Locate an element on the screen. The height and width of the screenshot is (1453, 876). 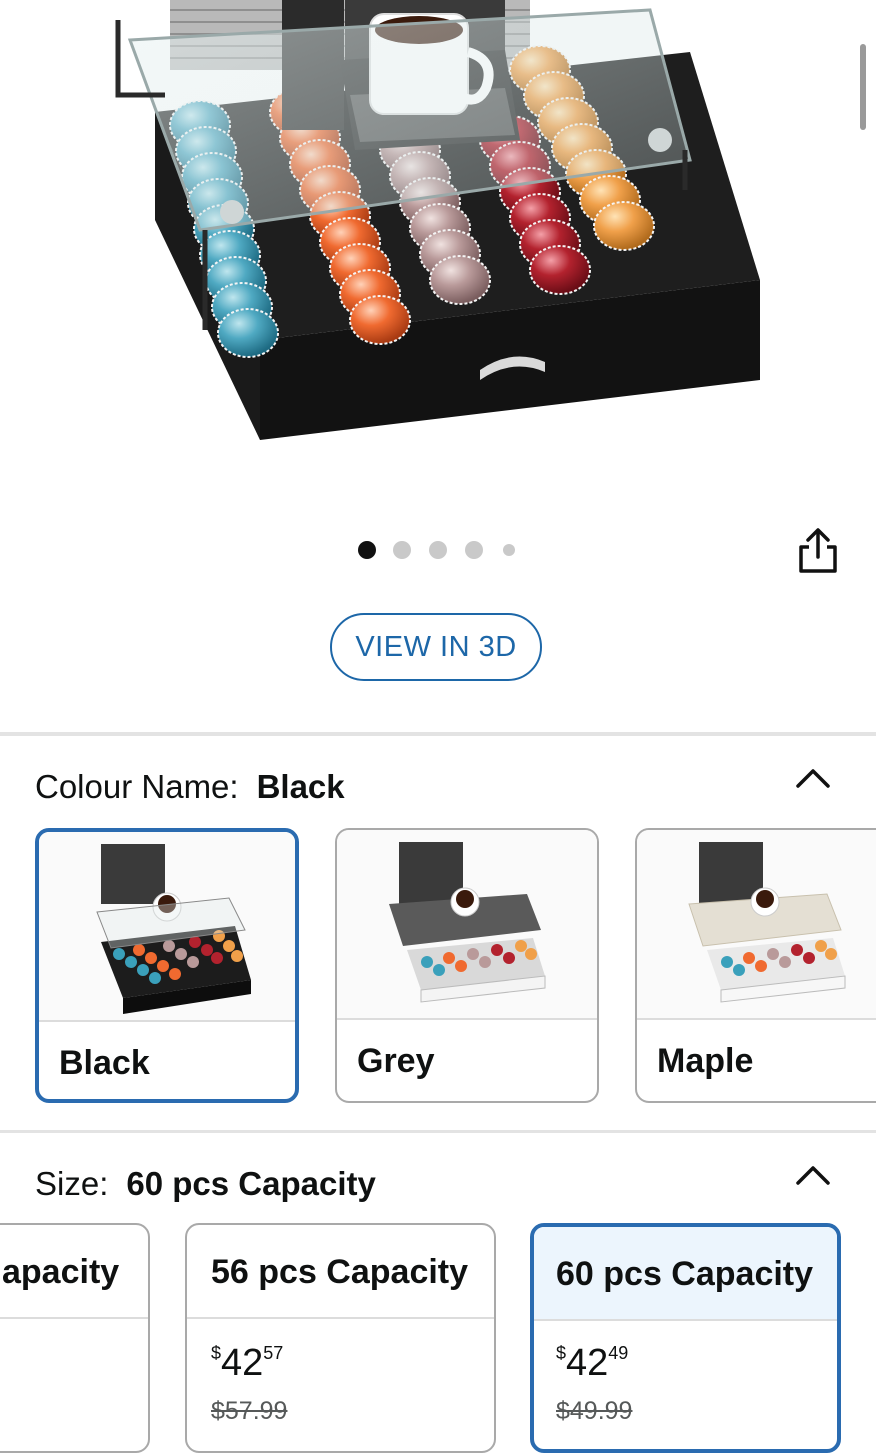
colour-label-text: Colour Name: is located at coordinates (137, 786).